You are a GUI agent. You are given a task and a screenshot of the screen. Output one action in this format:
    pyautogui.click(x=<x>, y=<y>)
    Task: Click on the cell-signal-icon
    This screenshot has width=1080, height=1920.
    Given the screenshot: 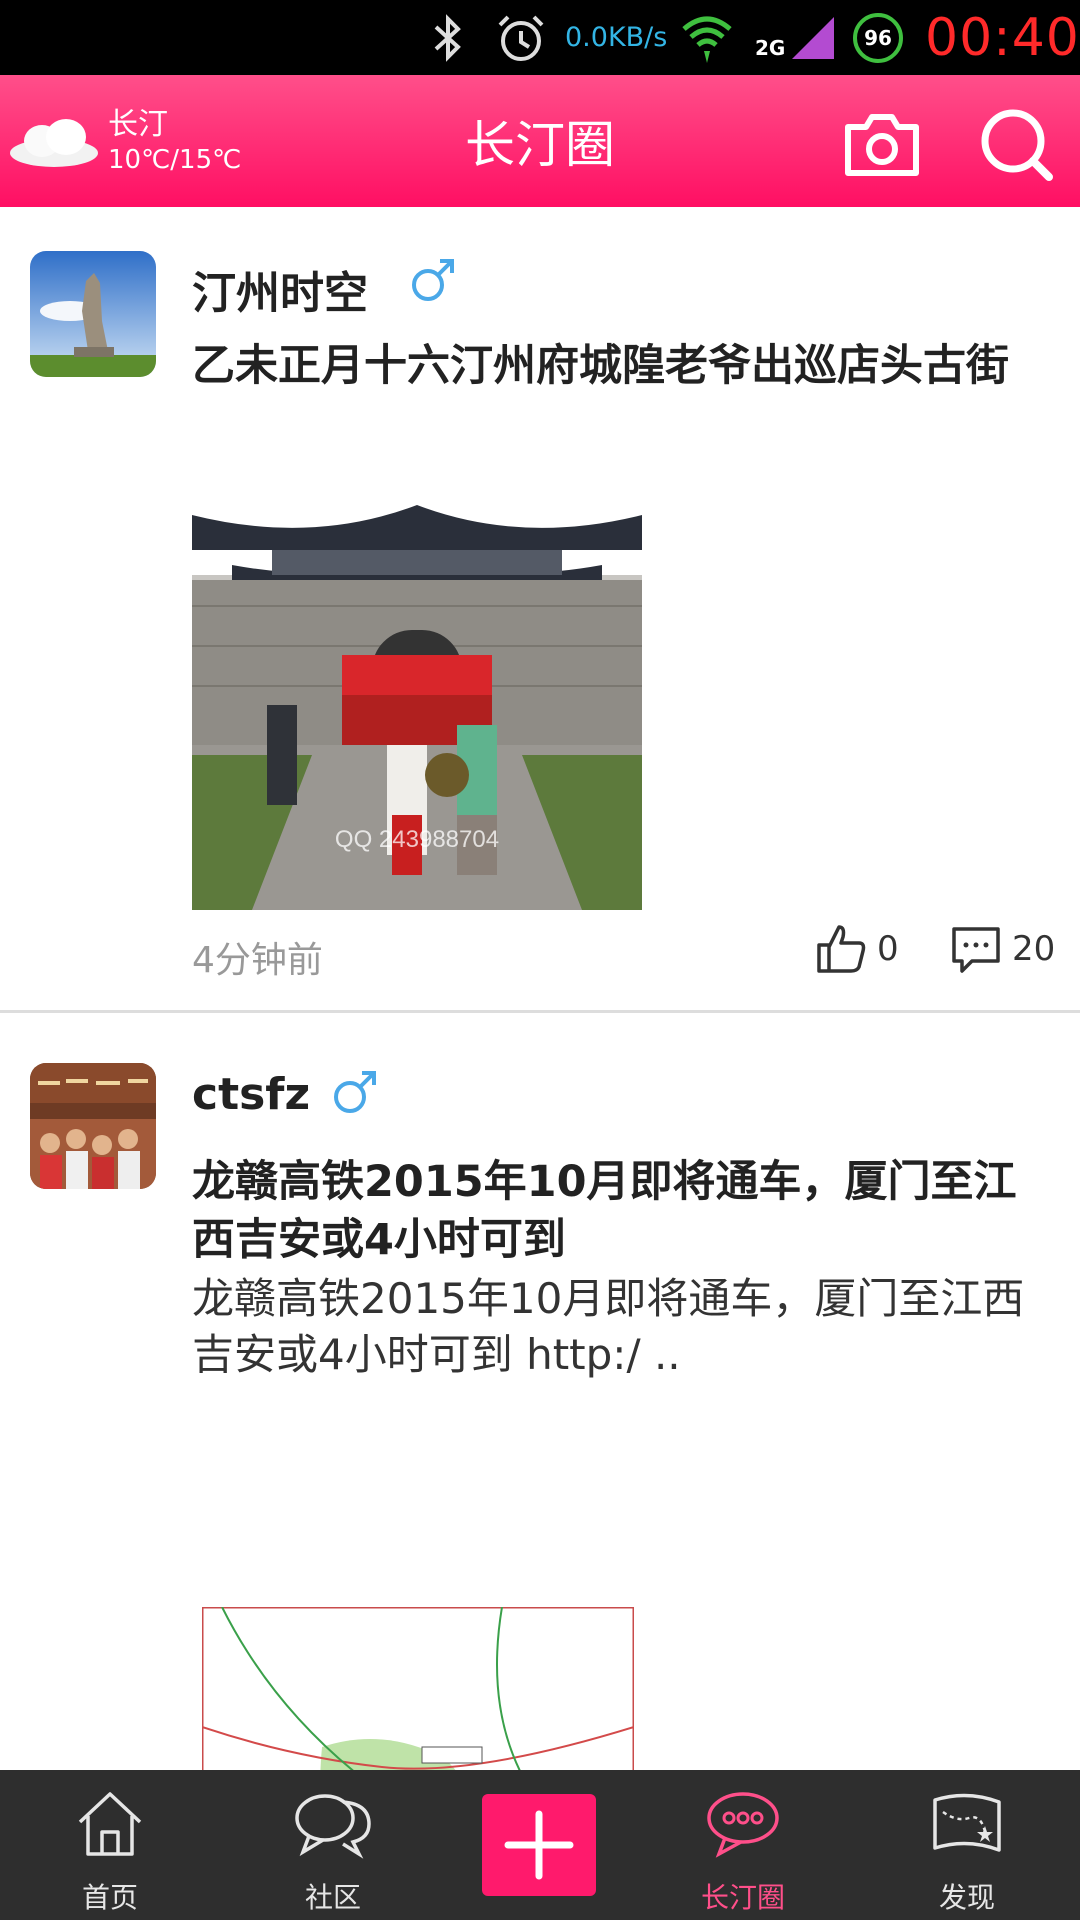 What is the action you would take?
    pyautogui.click(x=813, y=37)
    